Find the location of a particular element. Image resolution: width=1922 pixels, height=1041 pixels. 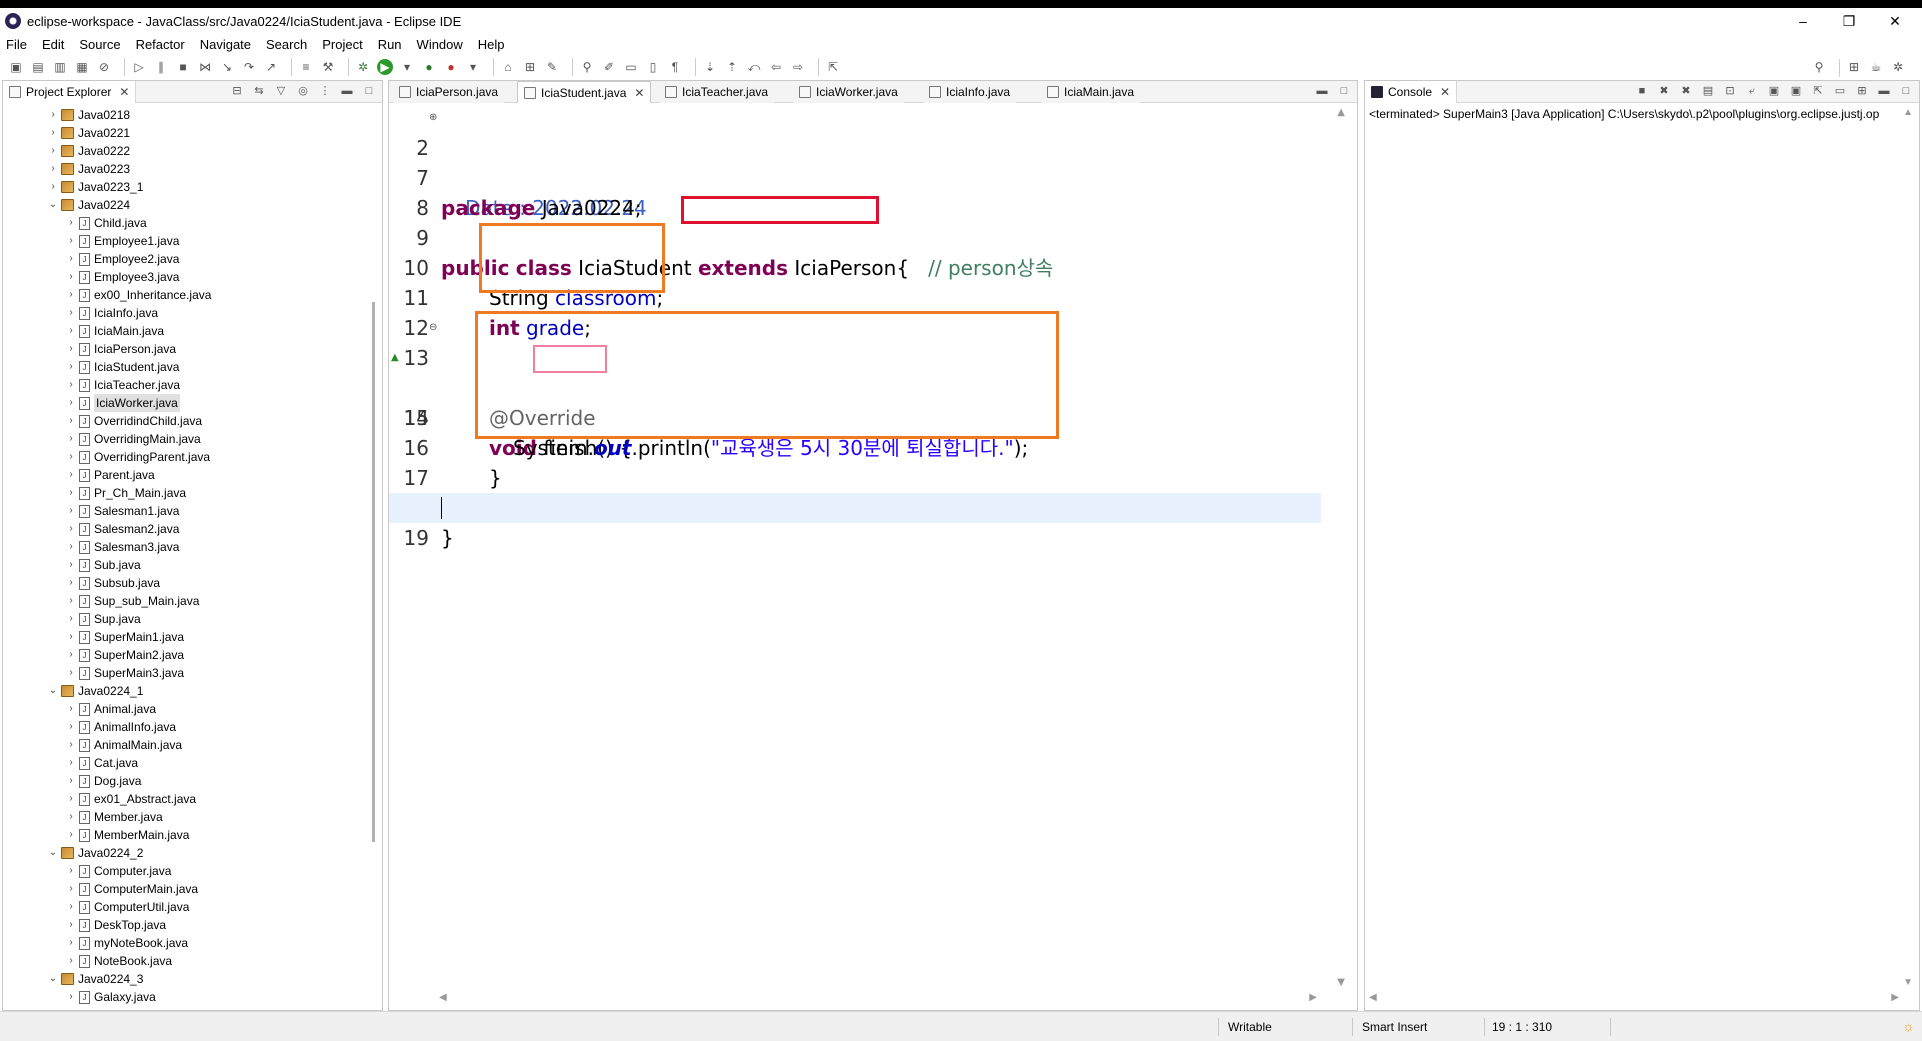

save-all-icon: ▥ is located at coordinates (60, 67).